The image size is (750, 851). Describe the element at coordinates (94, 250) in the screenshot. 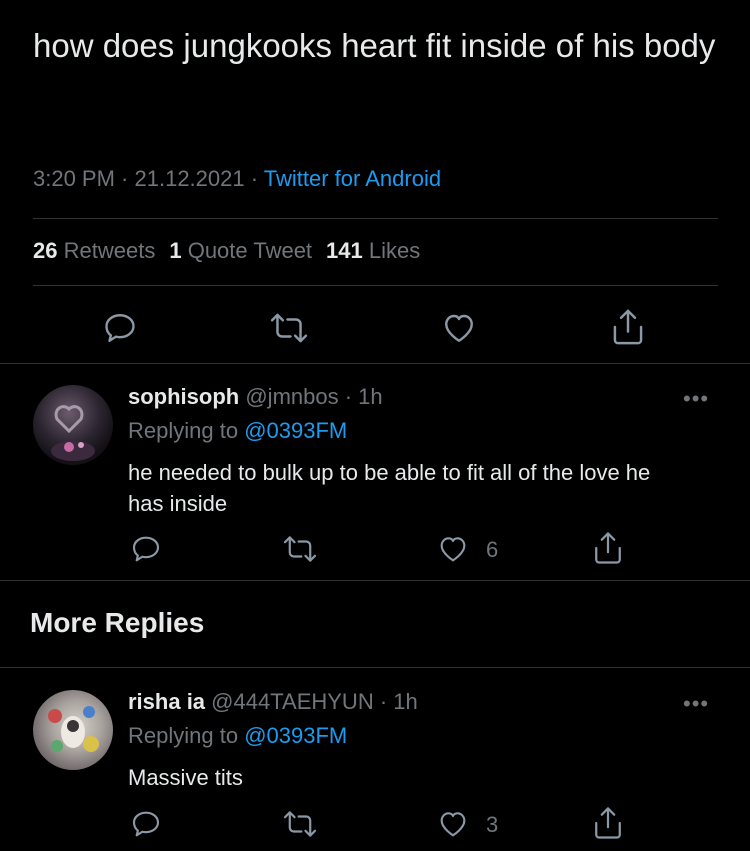

I see `retweets-stat: 26 Retweets` at that location.